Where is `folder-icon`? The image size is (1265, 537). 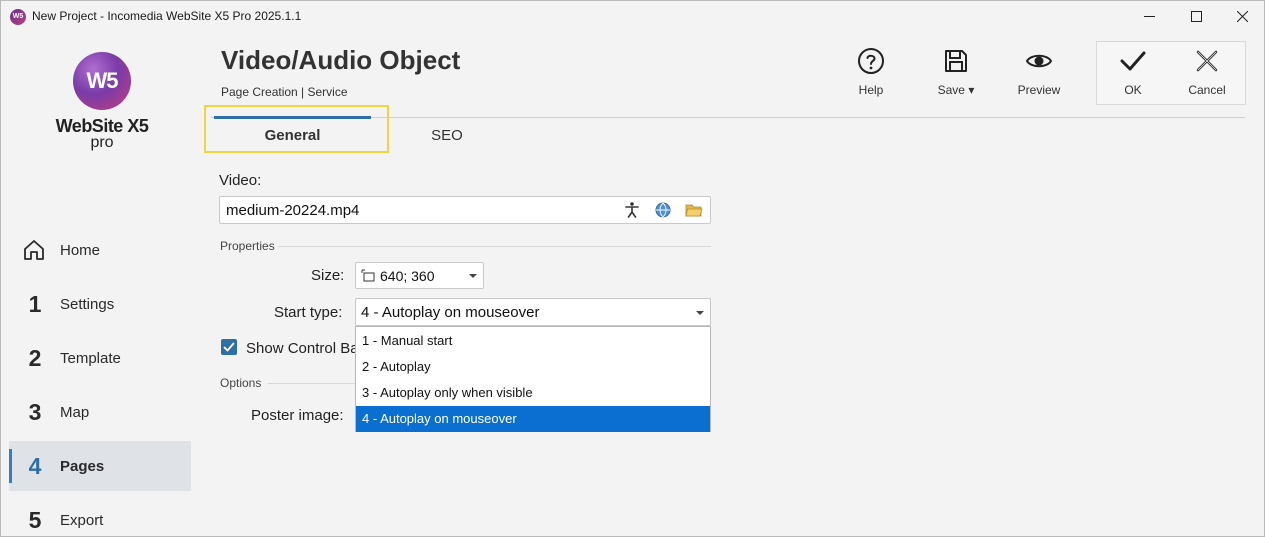
folder-icon is located at coordinates (694, 210).